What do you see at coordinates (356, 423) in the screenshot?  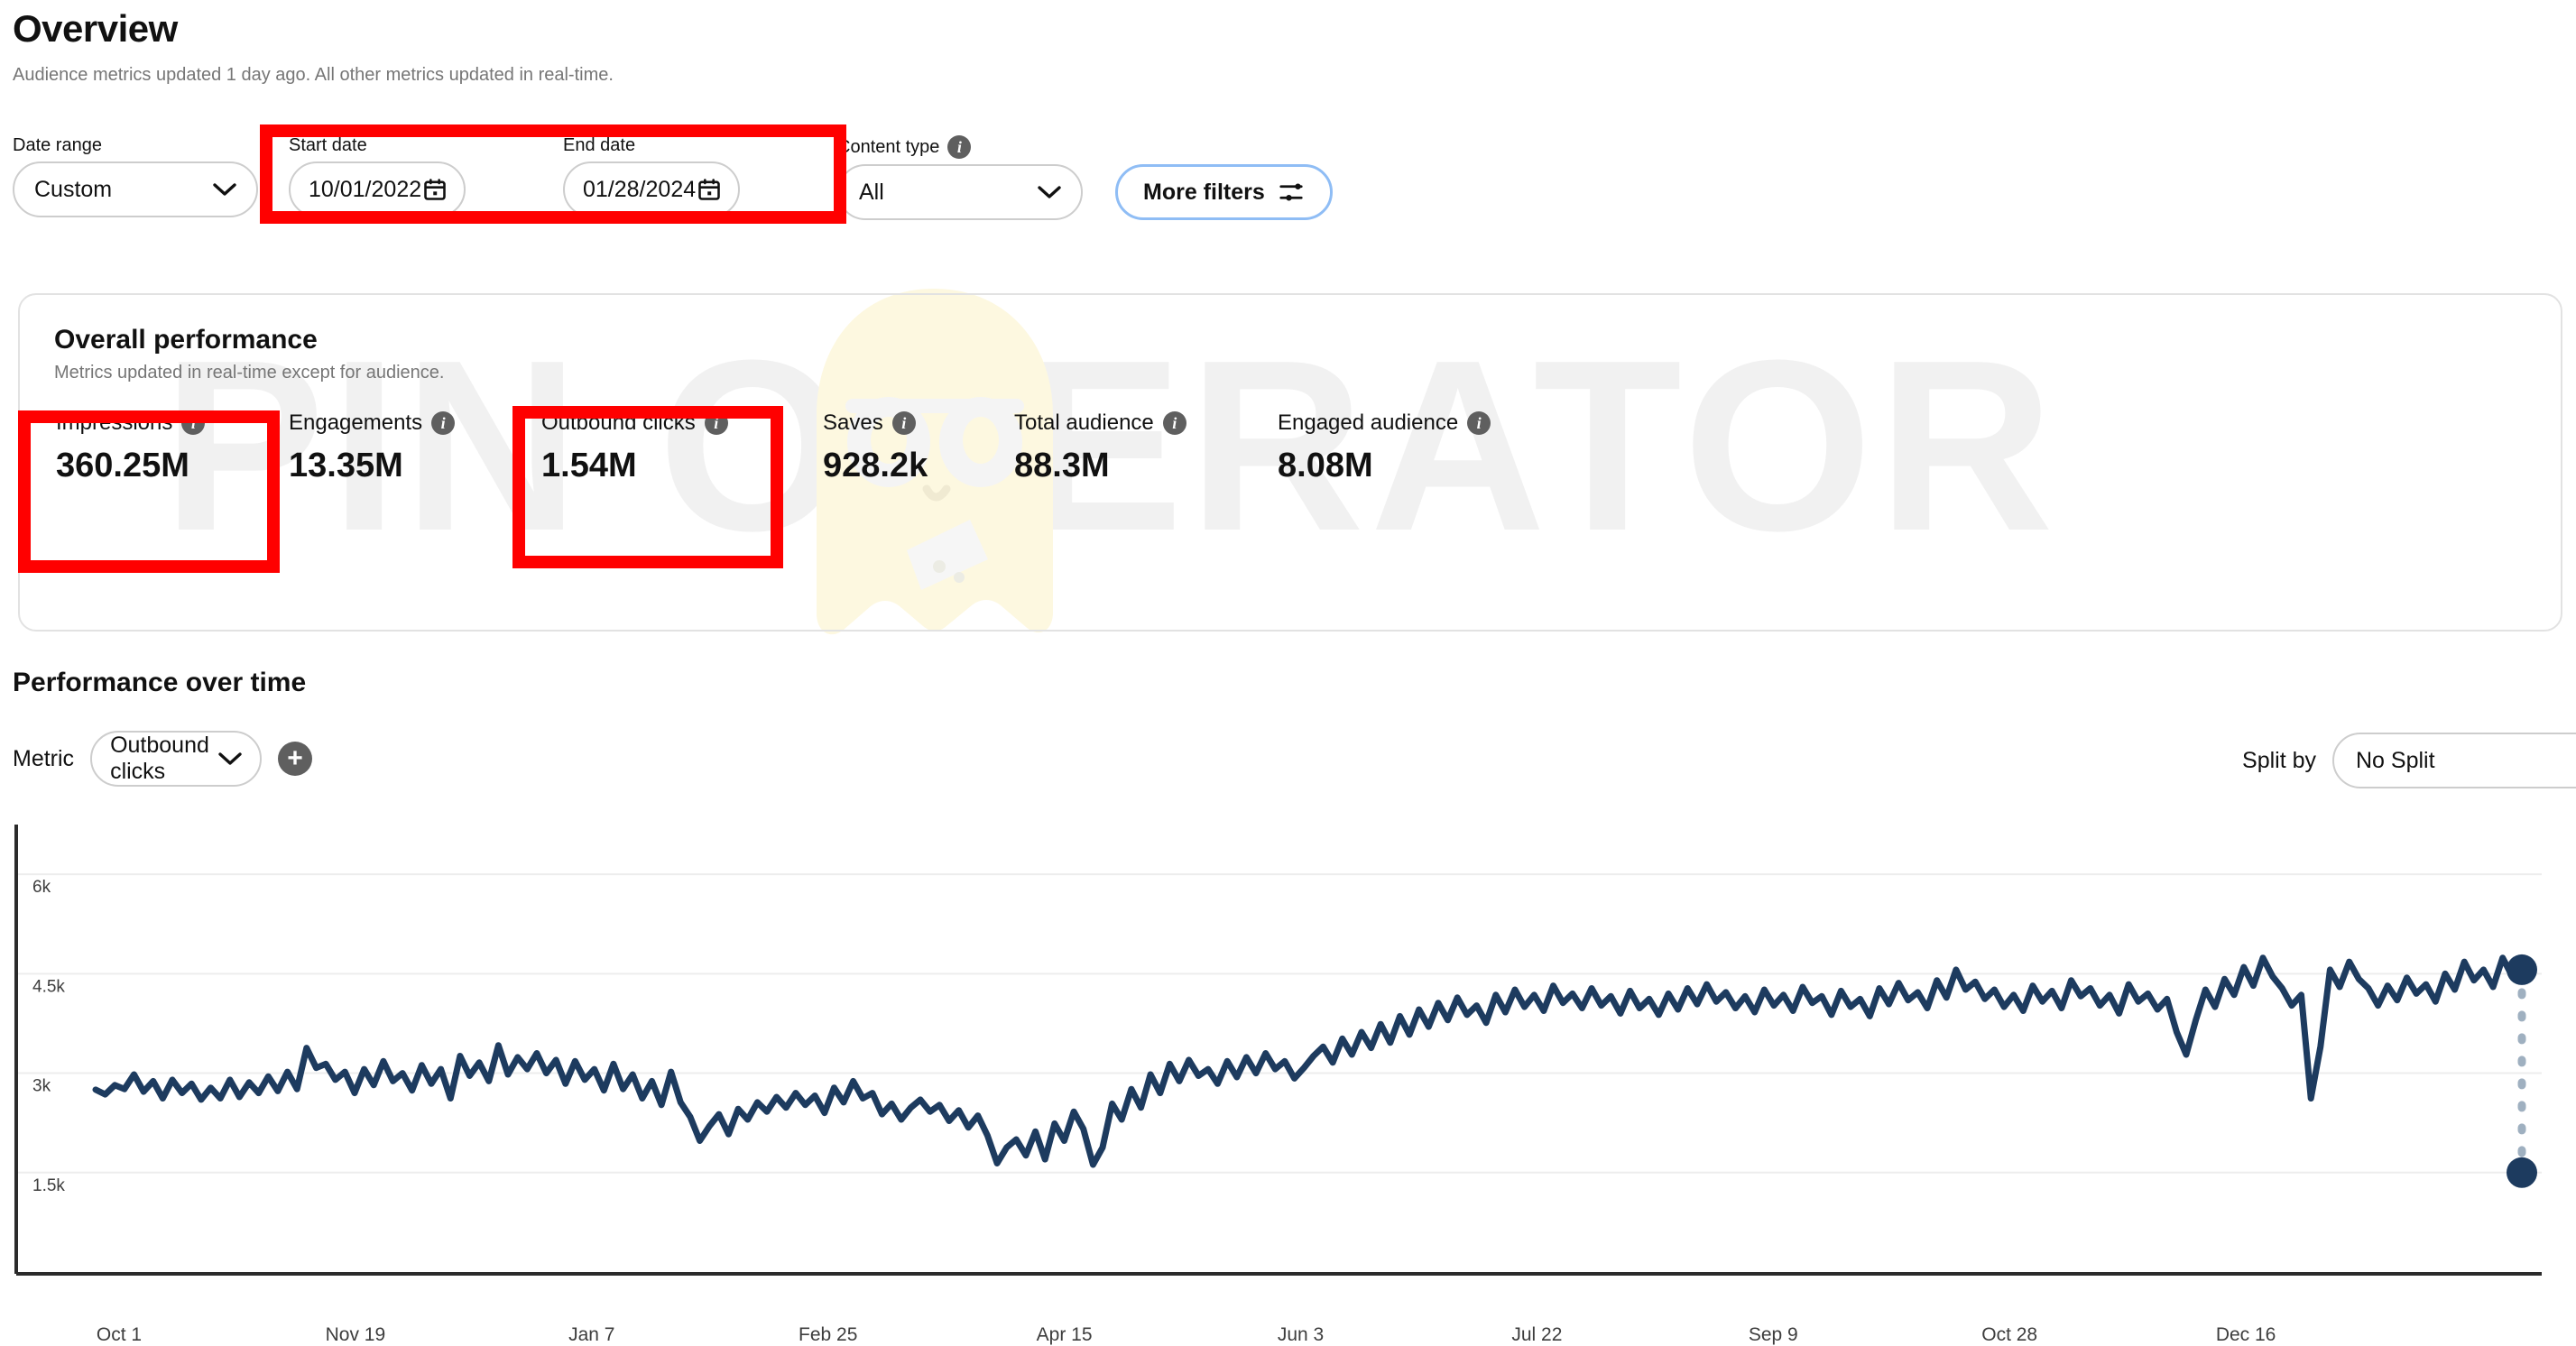 I see `metric-label-text: Engagements` at bounding box center [356, 423].